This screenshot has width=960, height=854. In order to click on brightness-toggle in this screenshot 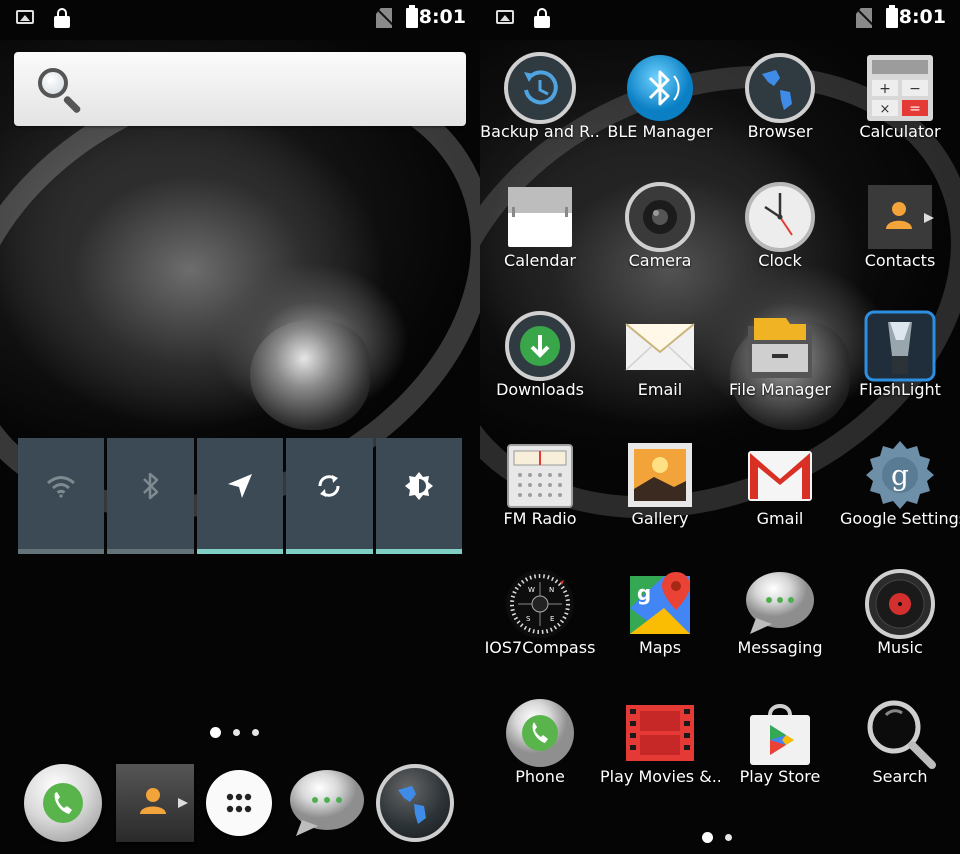, I will do `click(419, 496)`.